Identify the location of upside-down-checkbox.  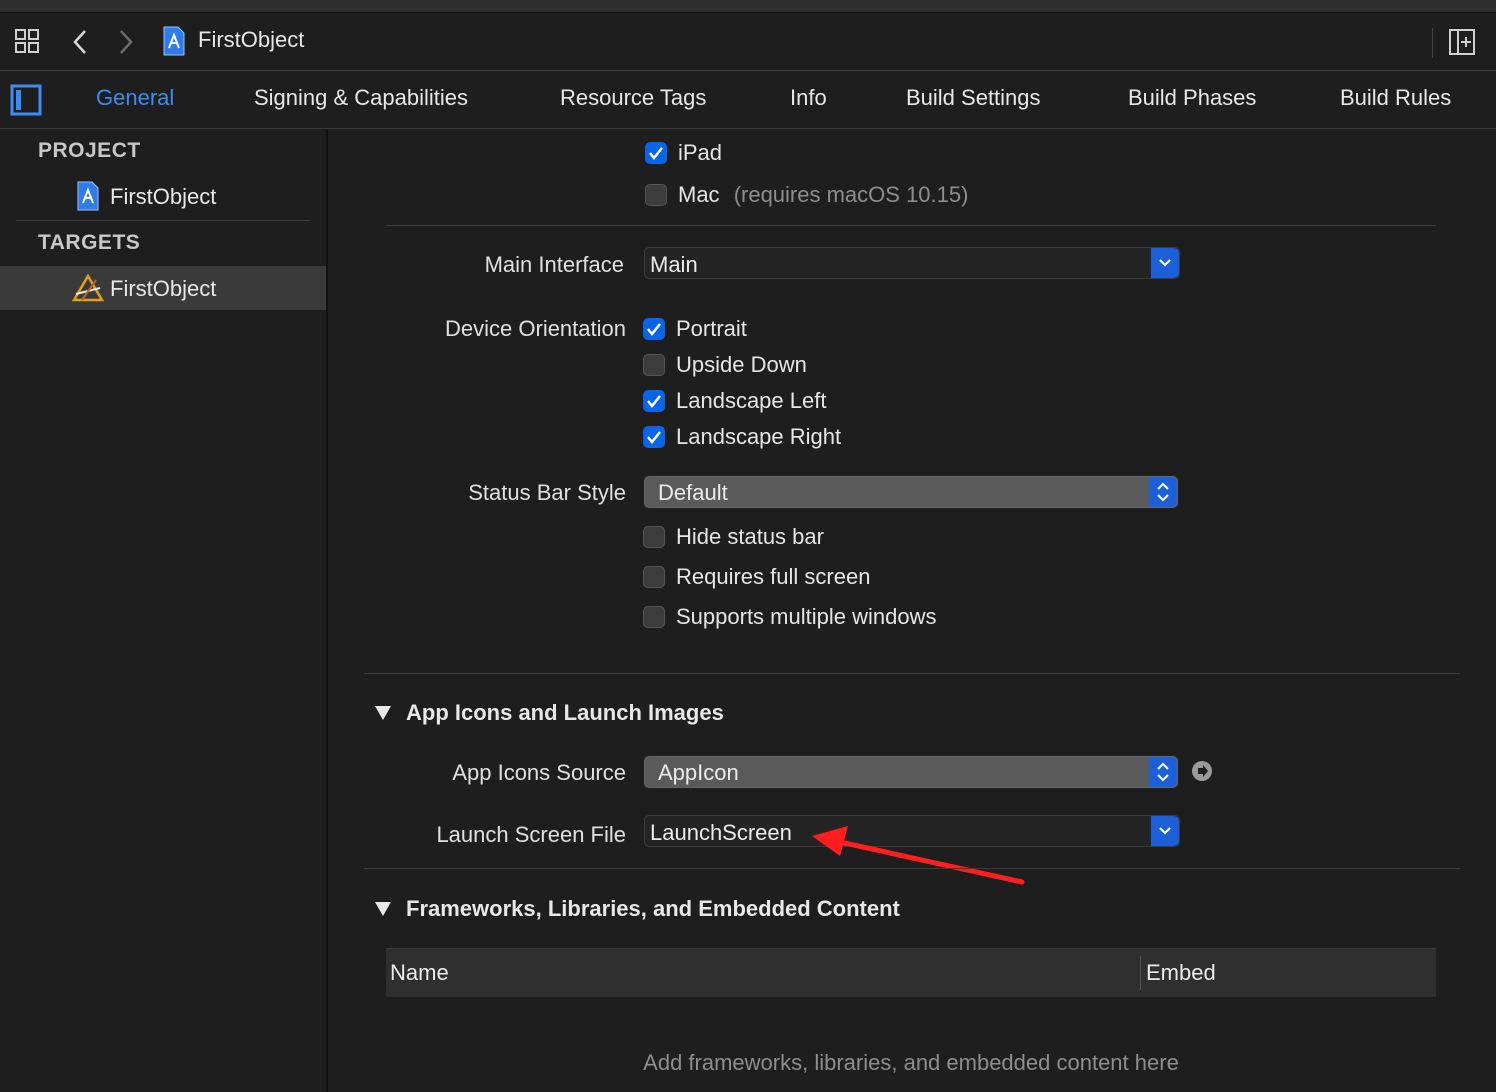
(654, 365).